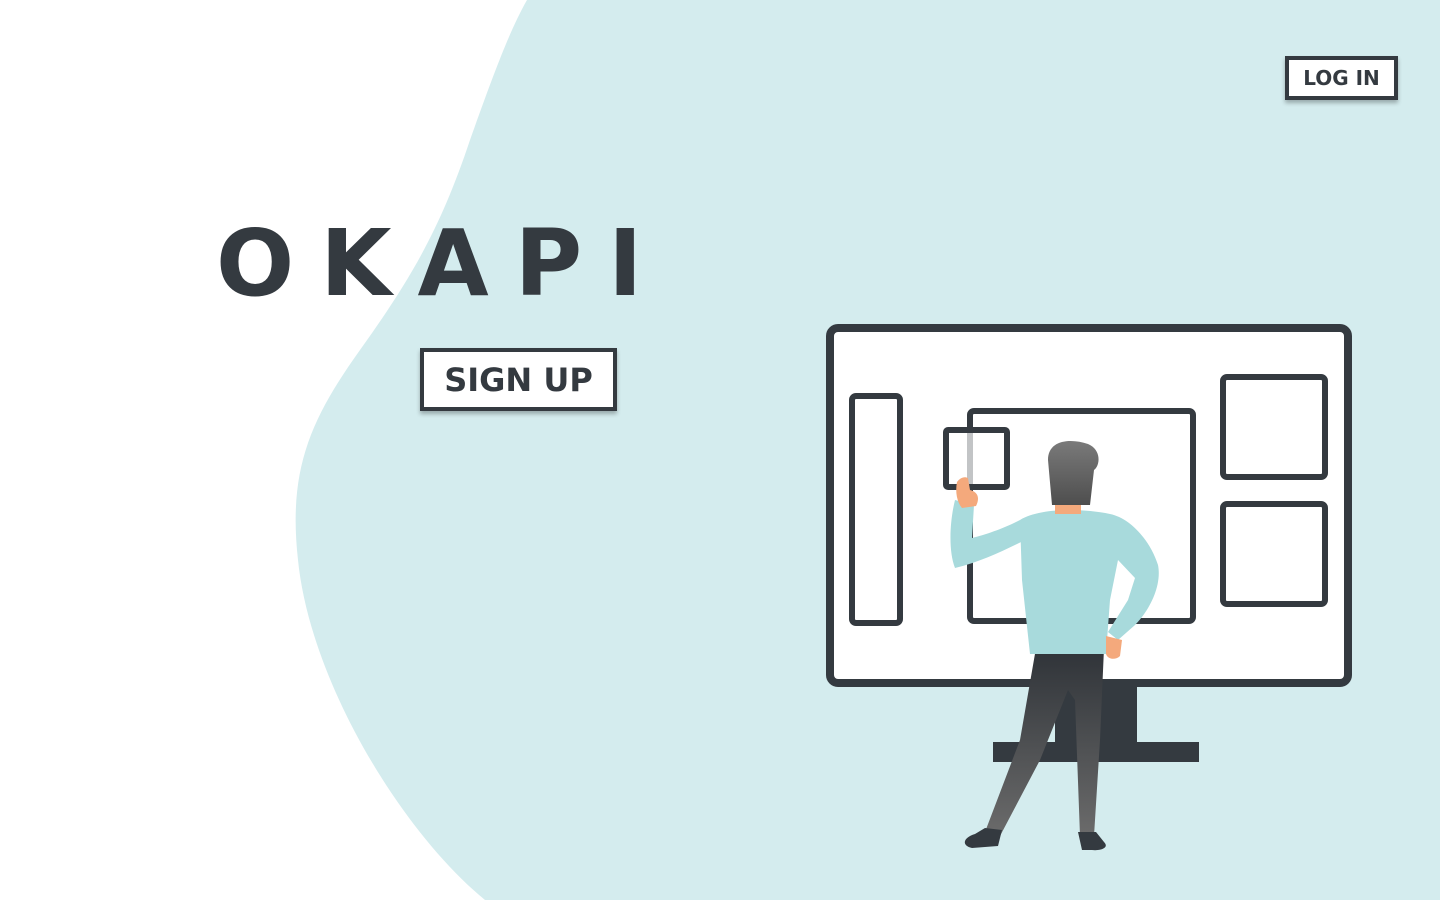  What do you see at coordinates (518, 379) in the screenshot?
I see `signup-button: SIGN UP` at bounding box center [518, 379].